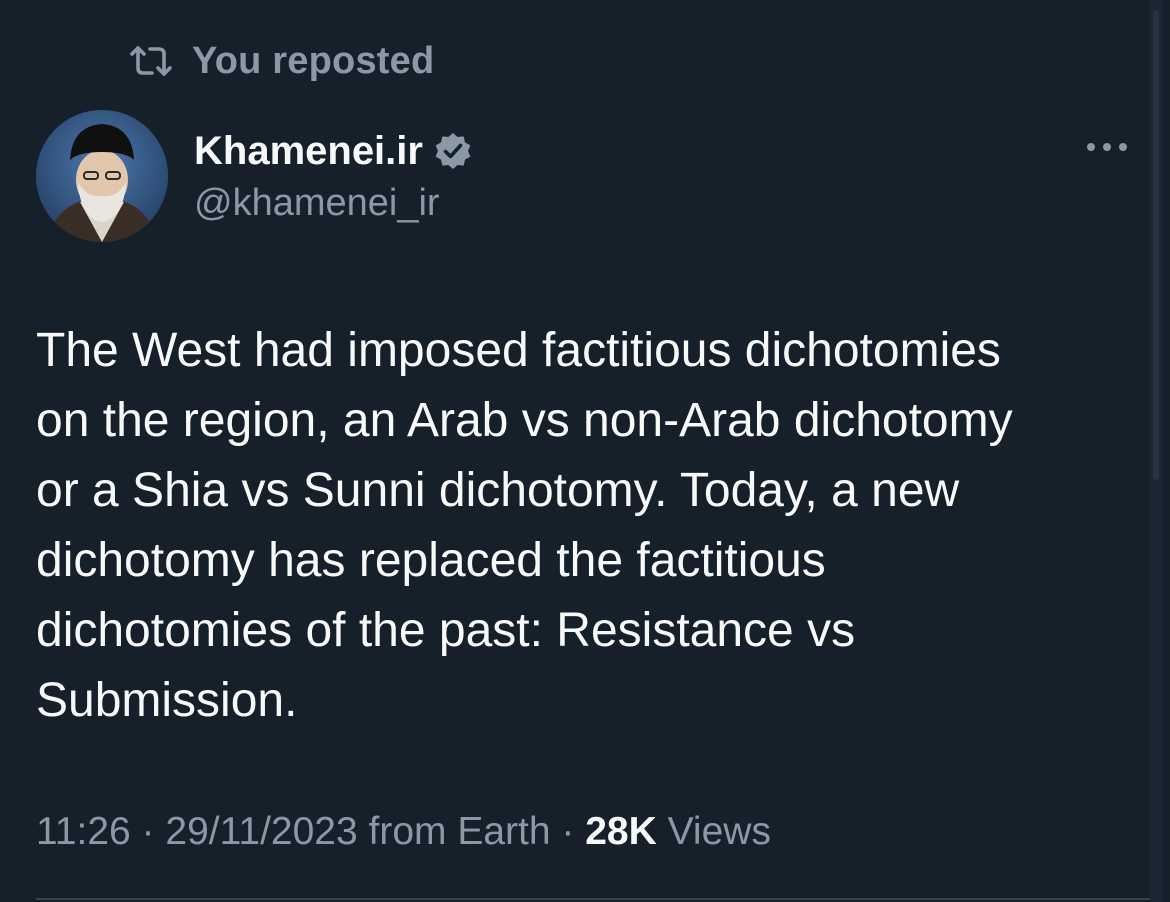 Image resolution: width=1170 pixels, height=902 pixels. I want to click on tweet-time: 11:26, so click(83, 831).